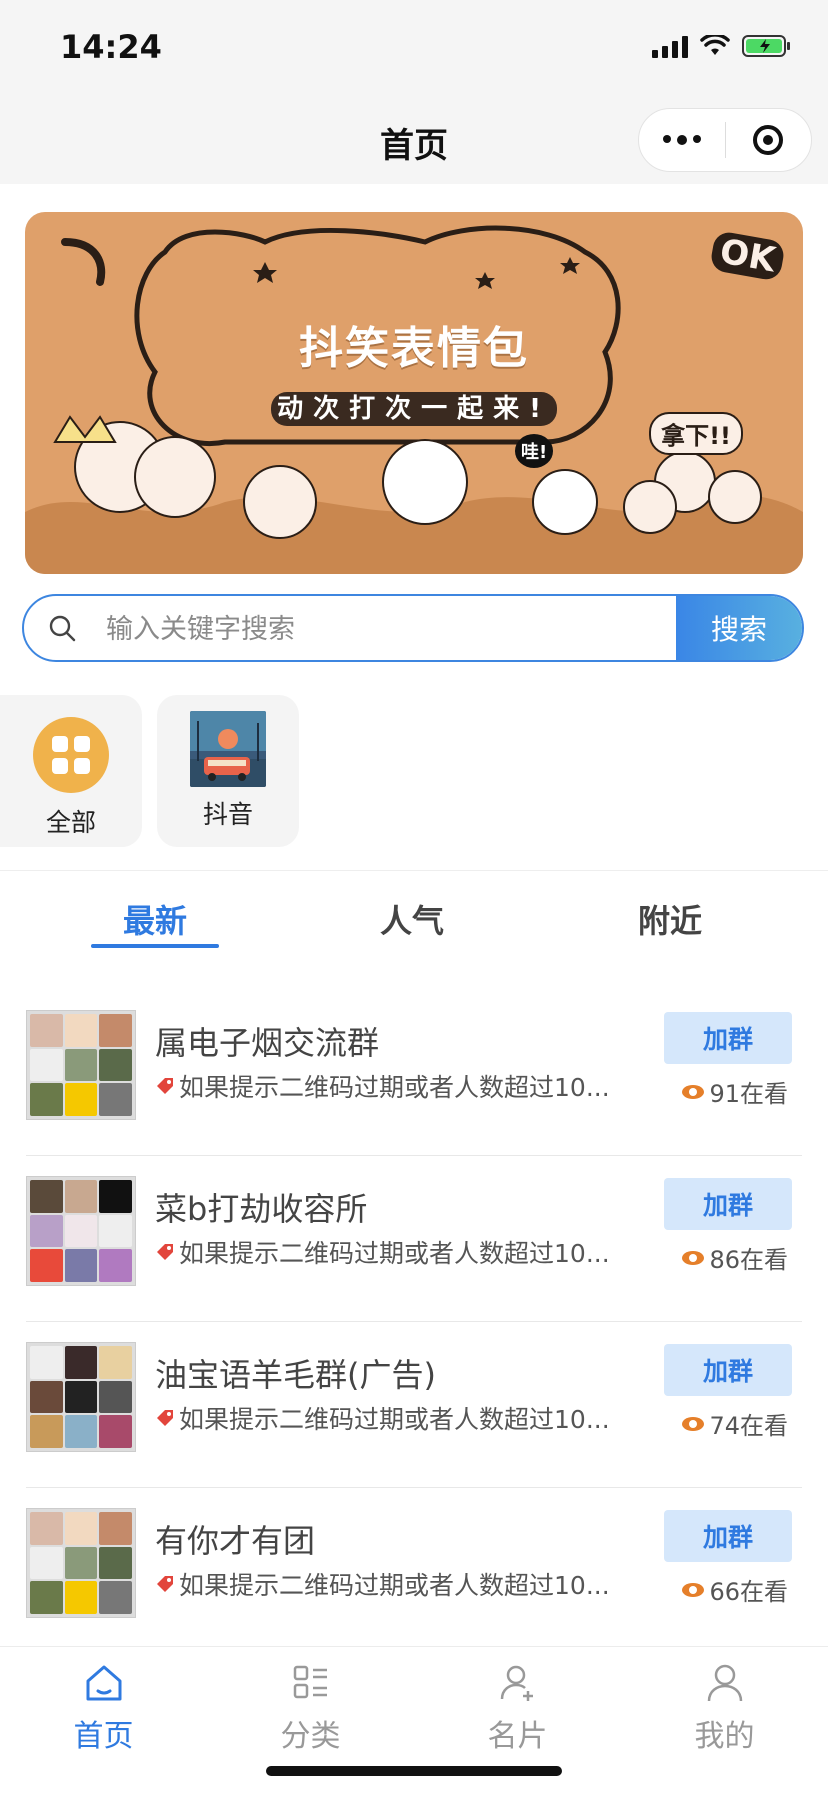  Describe the element at coordinates (734, 1589) in the screenshot. I see `view-count: 66在看` at that location.